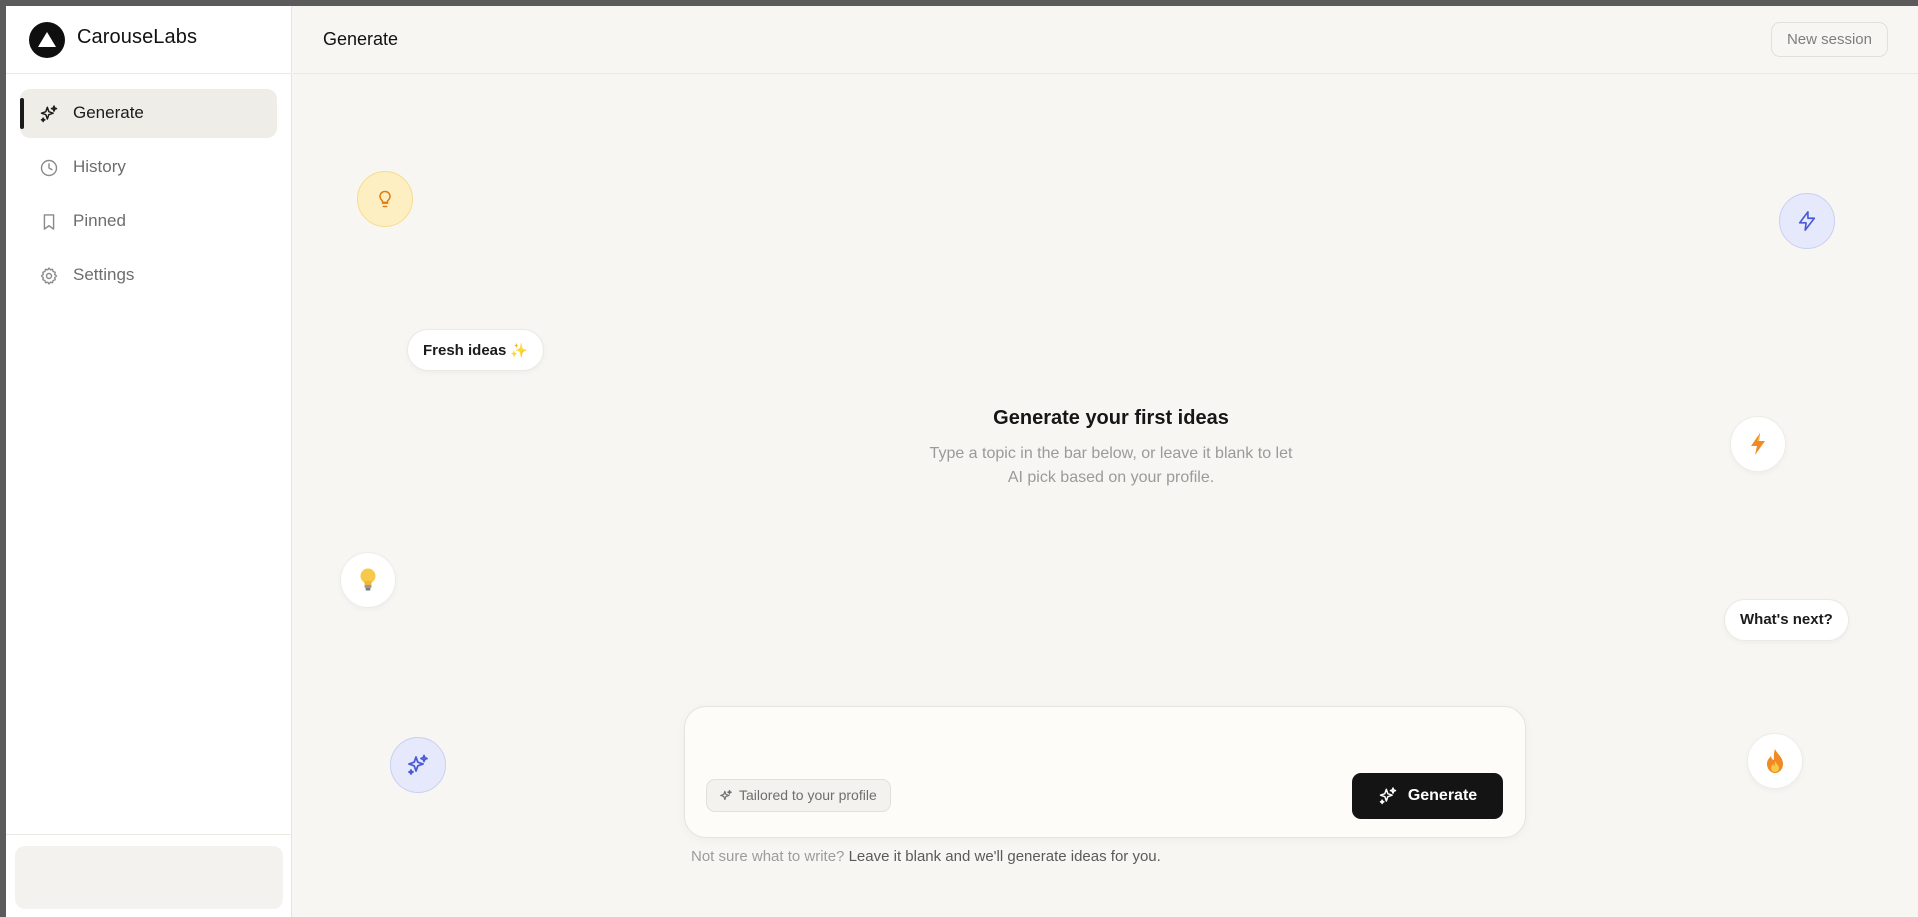 The height and width of the screenshot is (917, 1918). Describe the element at coordinates (1829, 39) in the screenshot. I see `new-session-button: New session` at that location.